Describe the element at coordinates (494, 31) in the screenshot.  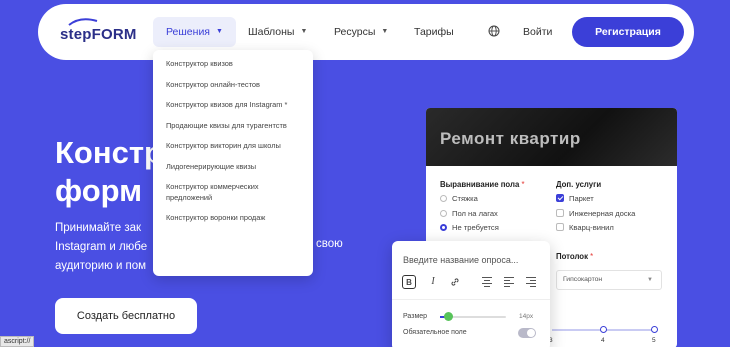
I see `globe-icon` at that location.